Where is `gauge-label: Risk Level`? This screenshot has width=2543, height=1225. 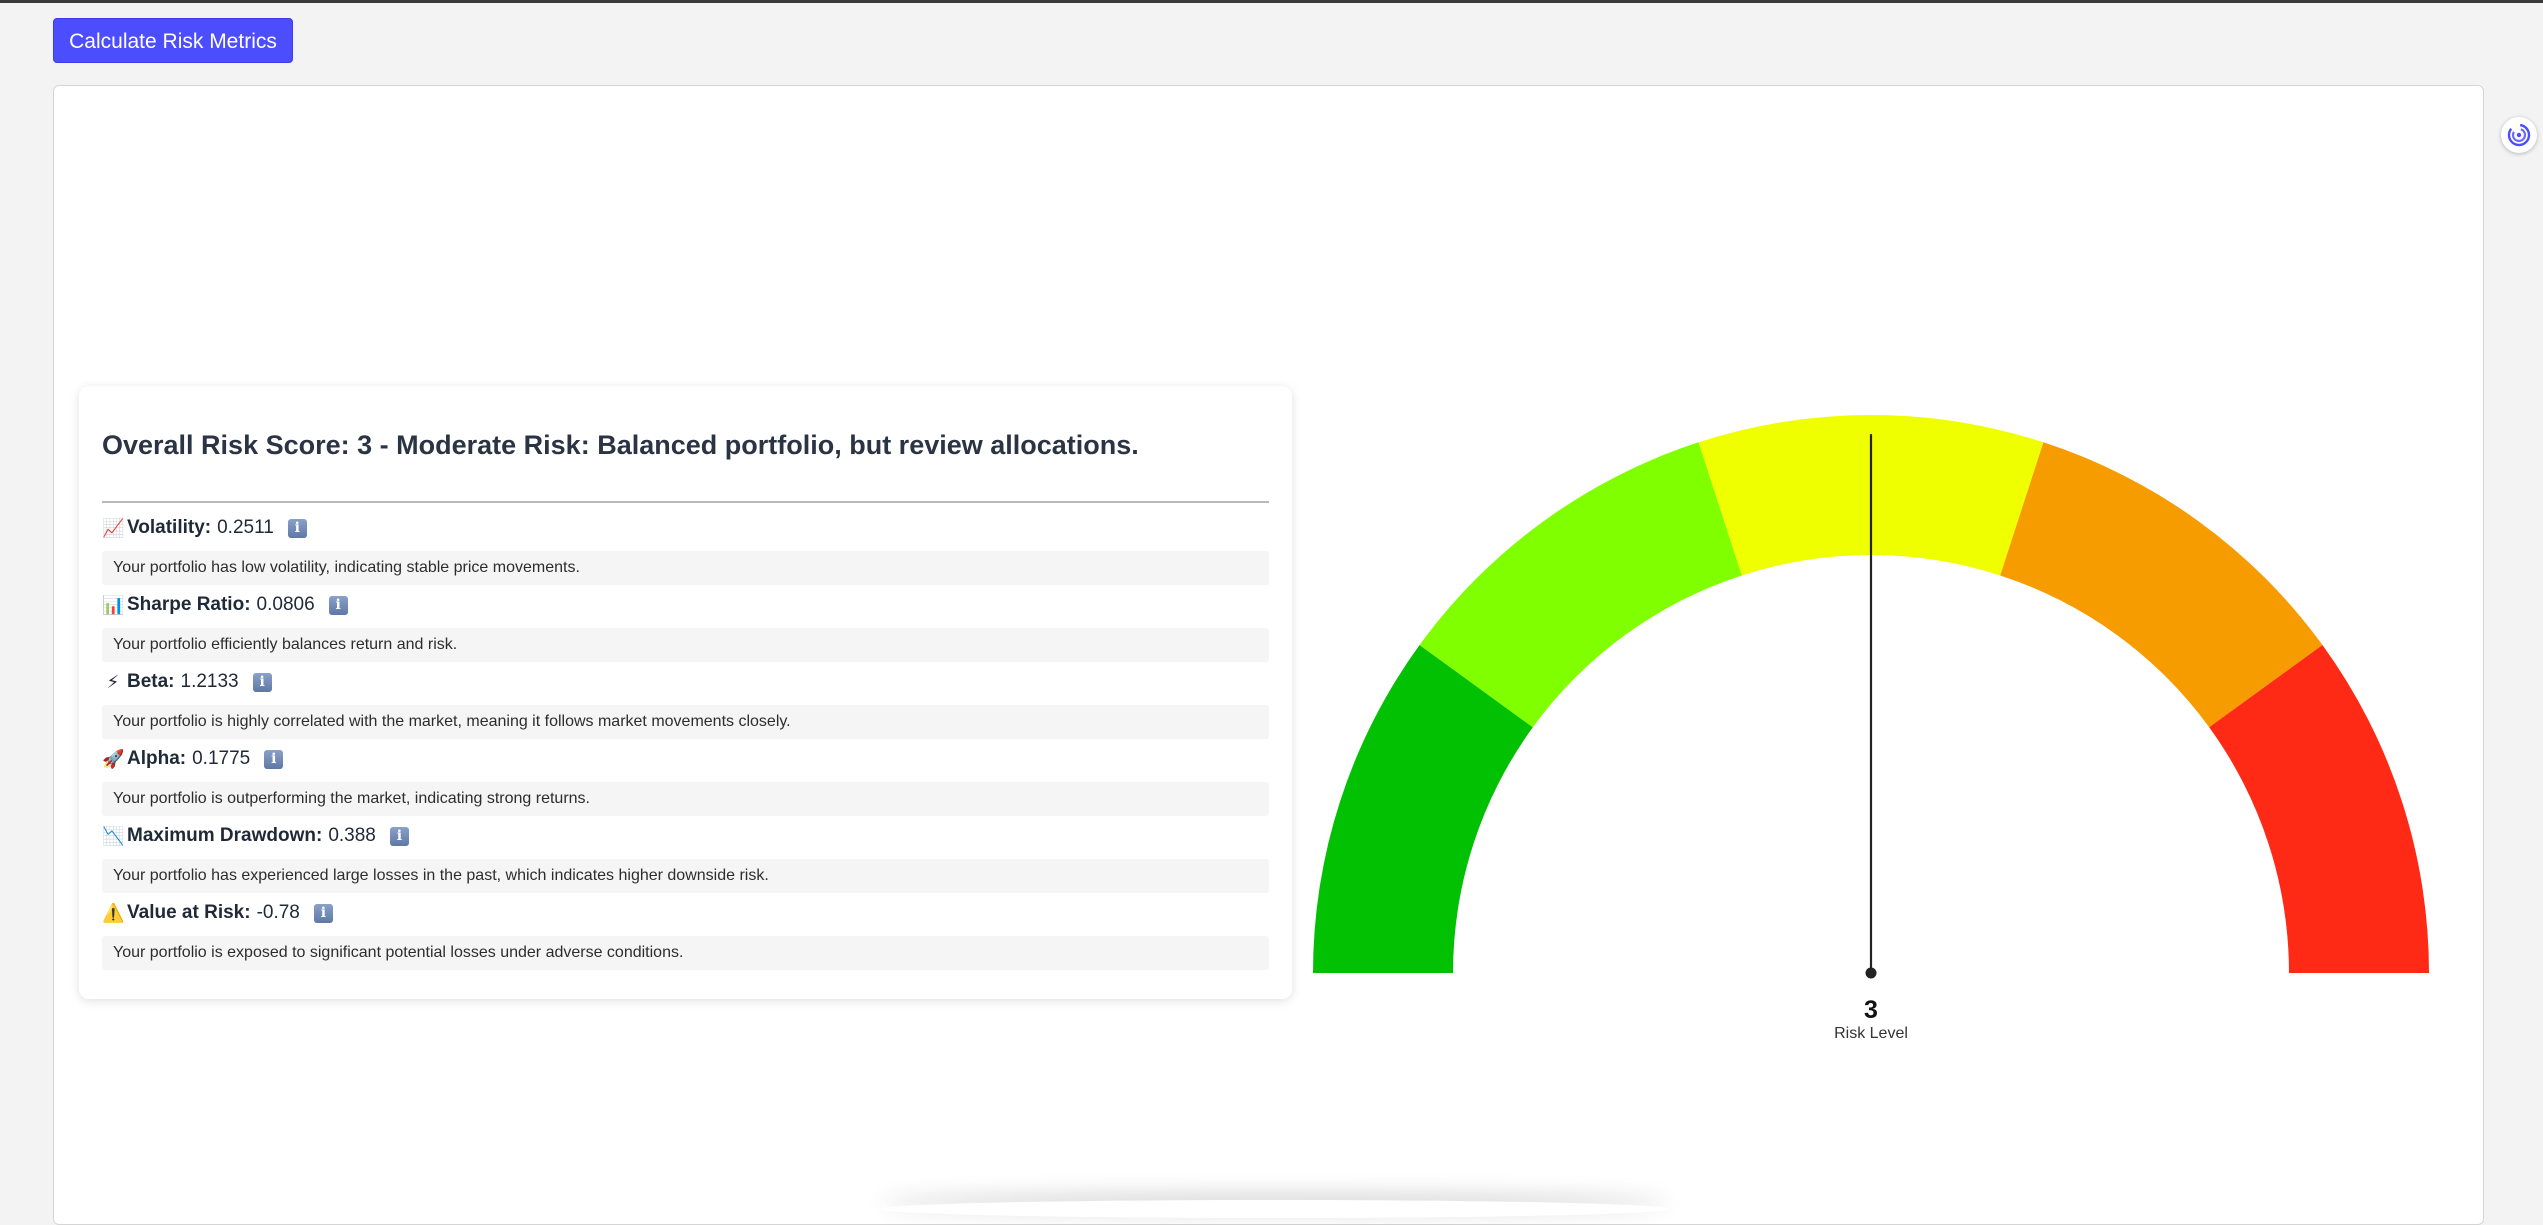 gauge-label: Risk Level is located at coordinates (1871, 1033).